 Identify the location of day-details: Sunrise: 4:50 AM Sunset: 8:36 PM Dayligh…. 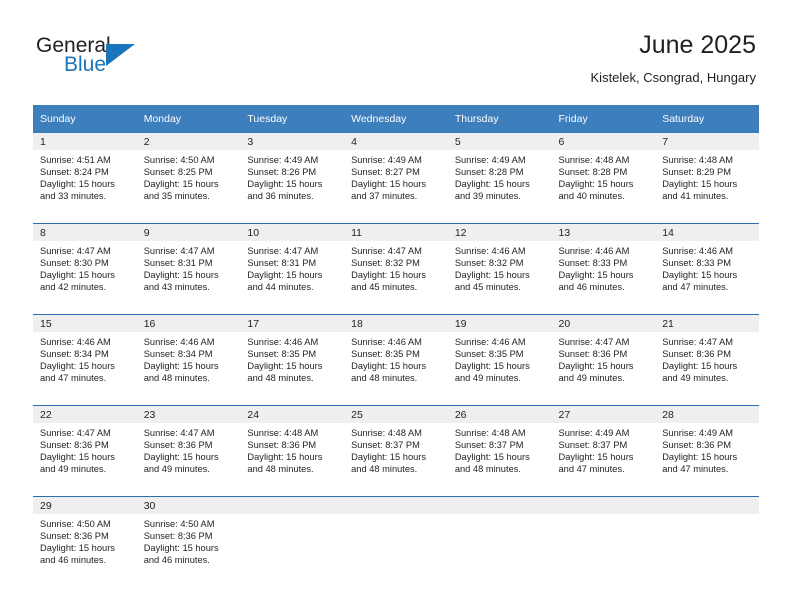
(189, 540).